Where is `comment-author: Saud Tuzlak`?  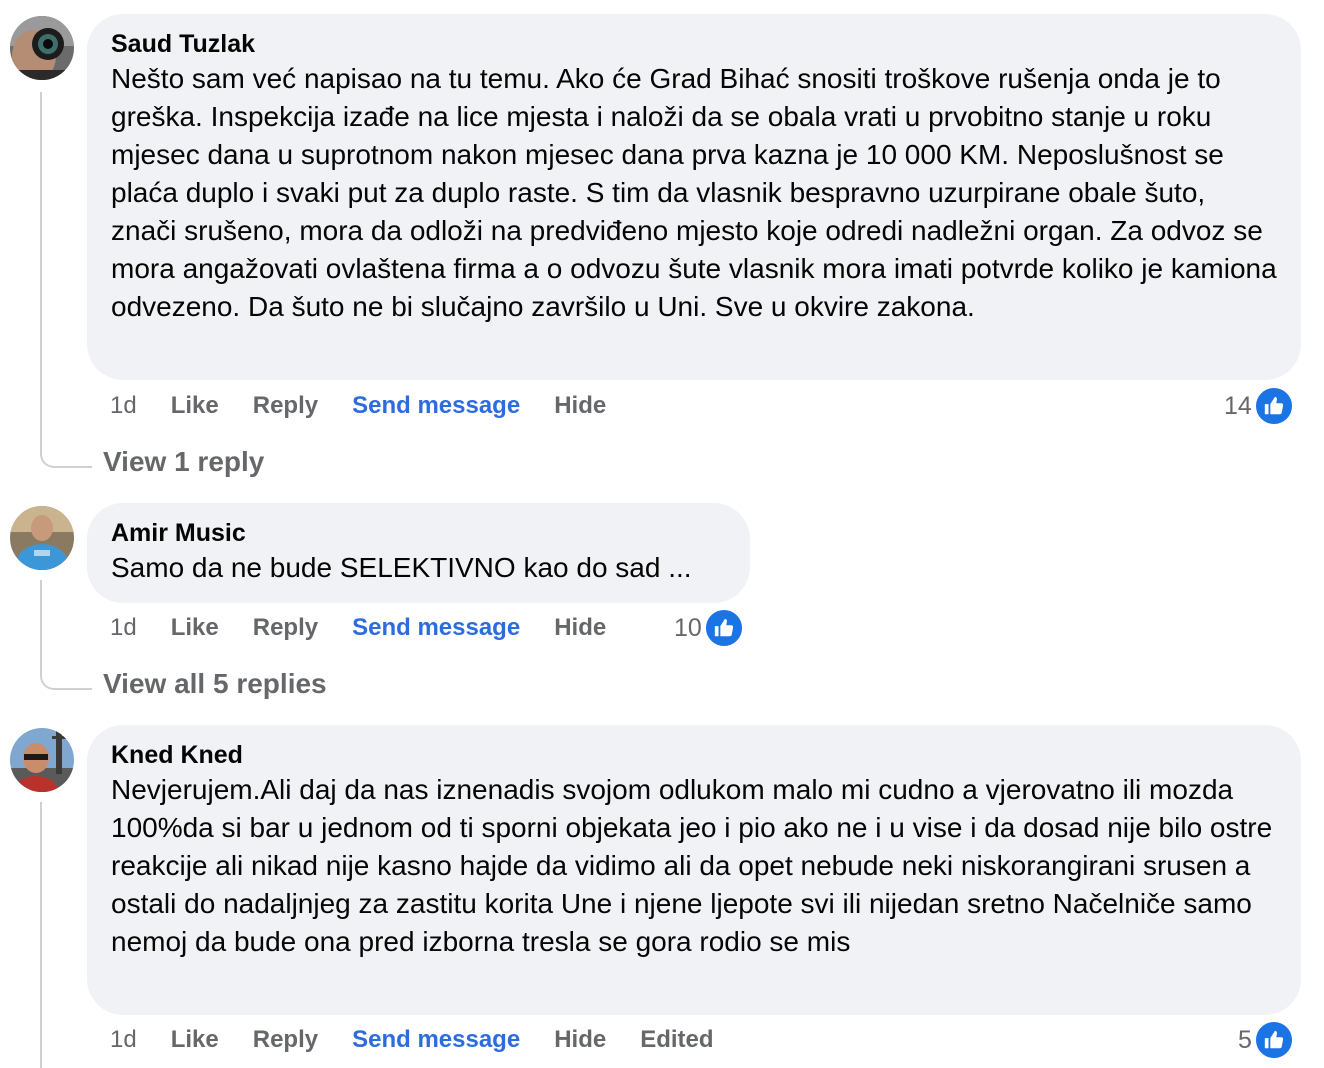
comment-author: Saud Tuzlak is located at coordinates (694, 44).